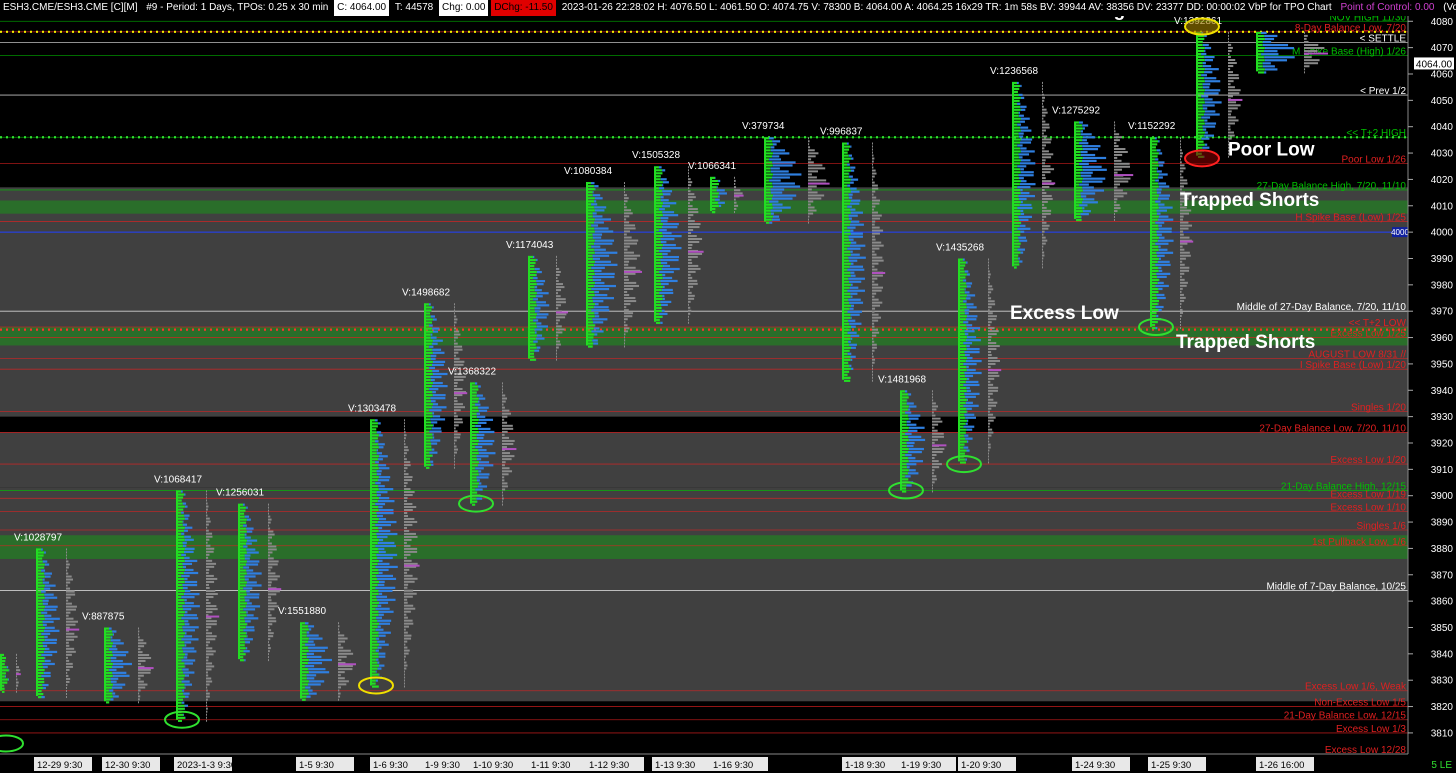 The image size is (1456, 773). What do you see at coordinates (426, 292) in the screenshot?
I see `profile-volume-label: V:1498682` at bounding box center [426, 292].